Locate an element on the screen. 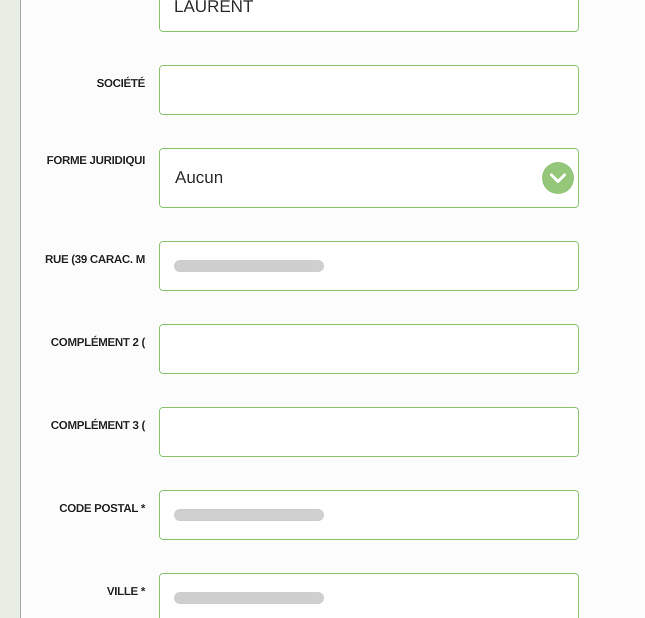 Image resolution: width=645 pixels, height=618 pixels. field-label: CODE POSTAL * is located at coordinates (102, 509).